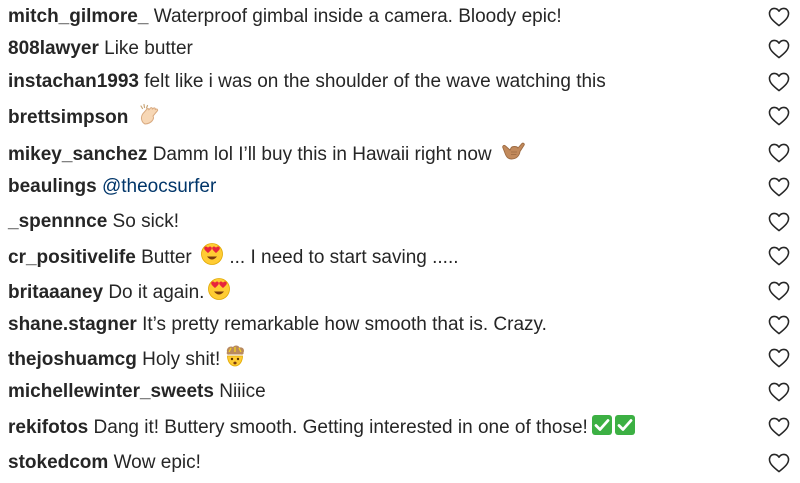 The width and height of the screenshot is (800, 483). Describe the element at coordinates (400, 392) in the screenshot. I see `comment-row: michellewinter_sweets Niiice` at that location.